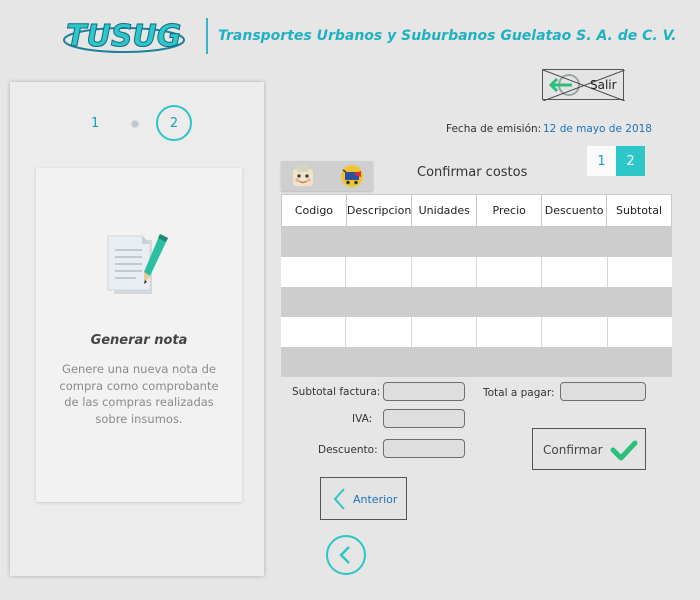 Image resolution: width=700 pixels, height=600 pixels. What do you see at coordinates (380, 210) in the screenshot?
I see `column-header: Descripcion` at bounding box center [380, 210].